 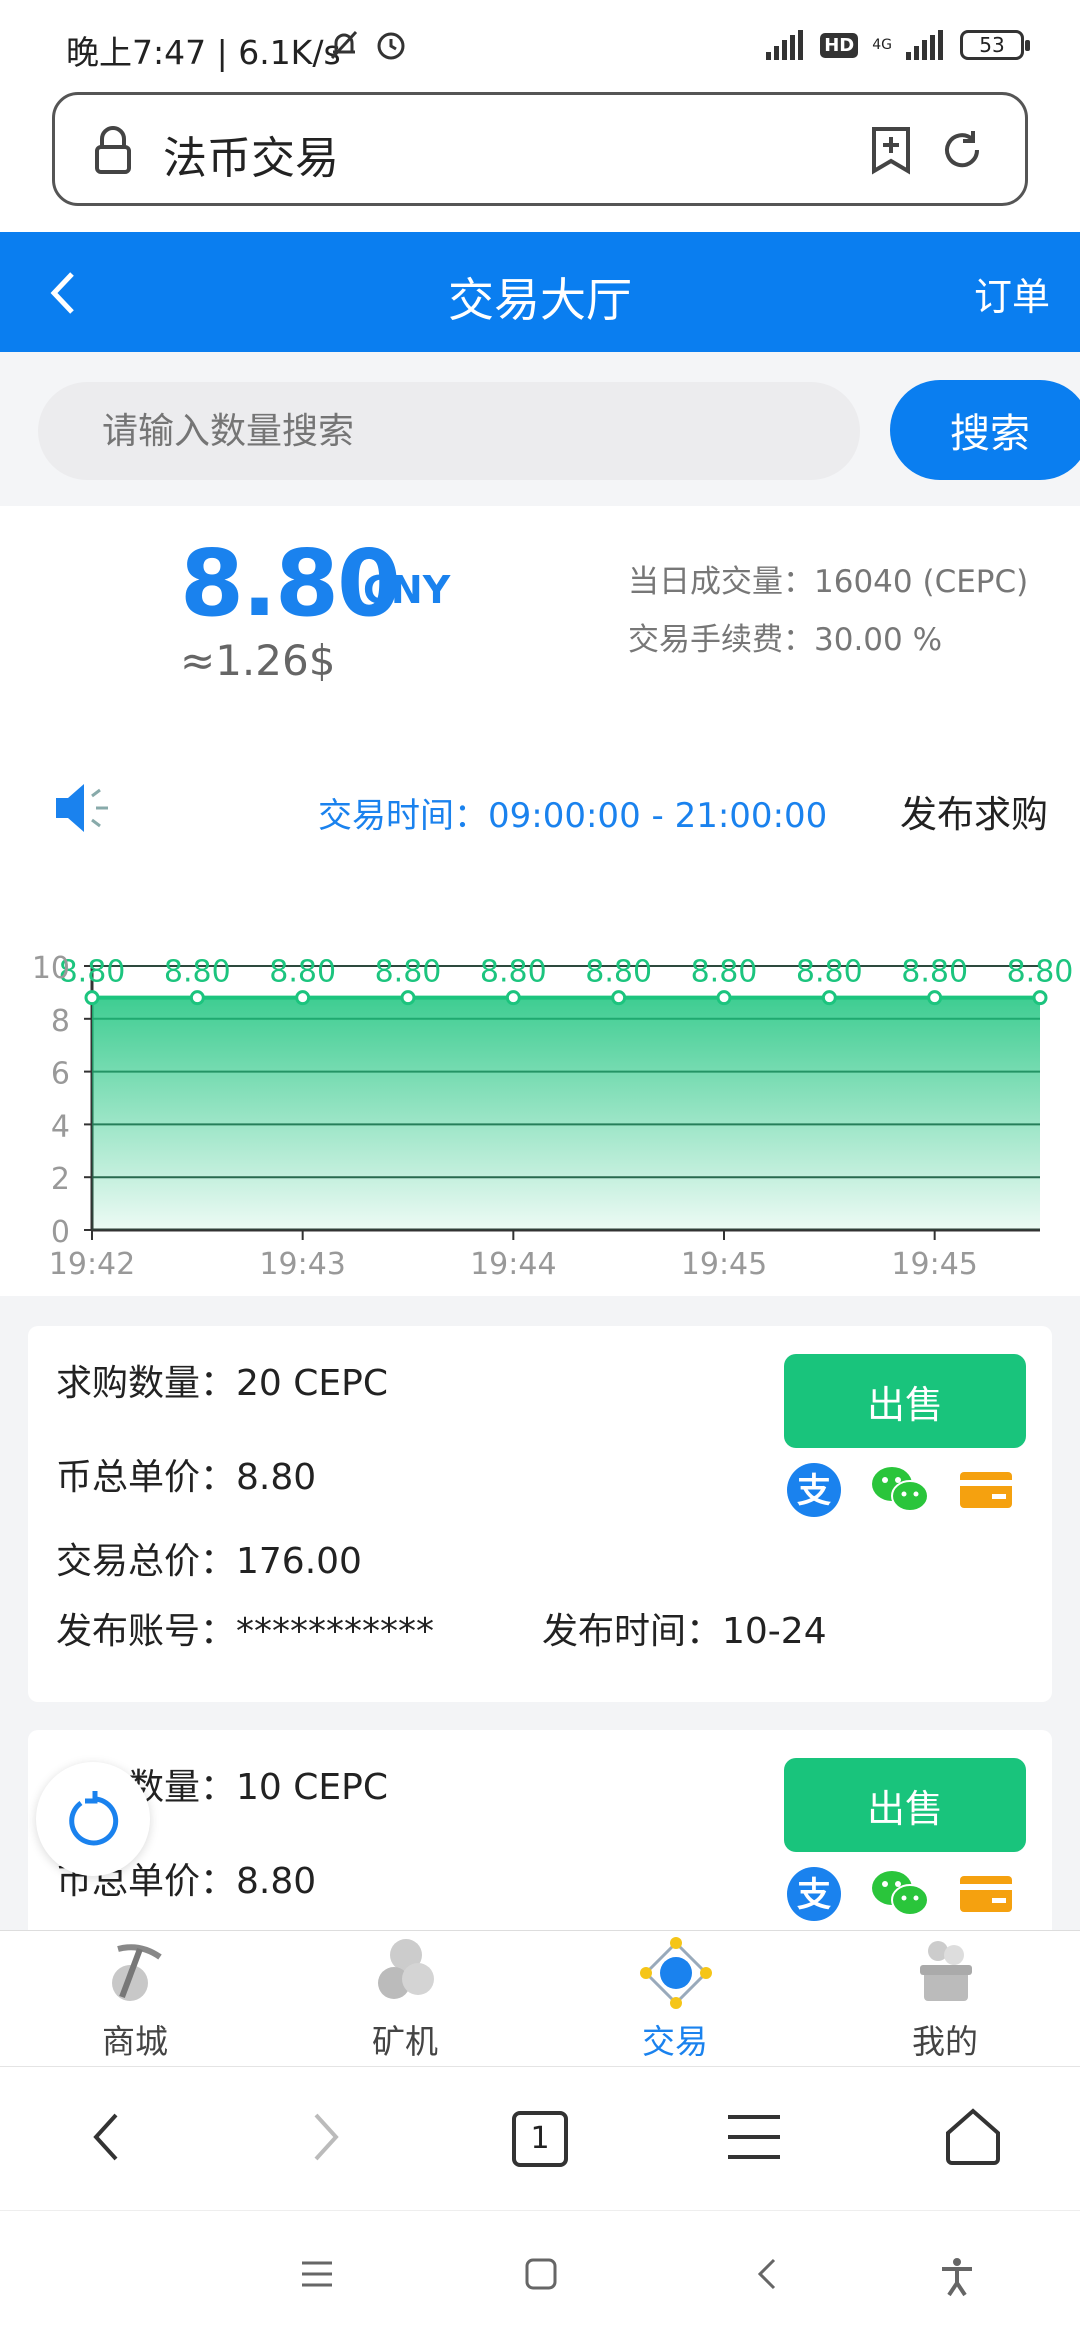 What do you see at coordinates (513, 1264) in the screenshot?
I see `chart-xtick-label: 19:44` at bounding box center [513, 1264].